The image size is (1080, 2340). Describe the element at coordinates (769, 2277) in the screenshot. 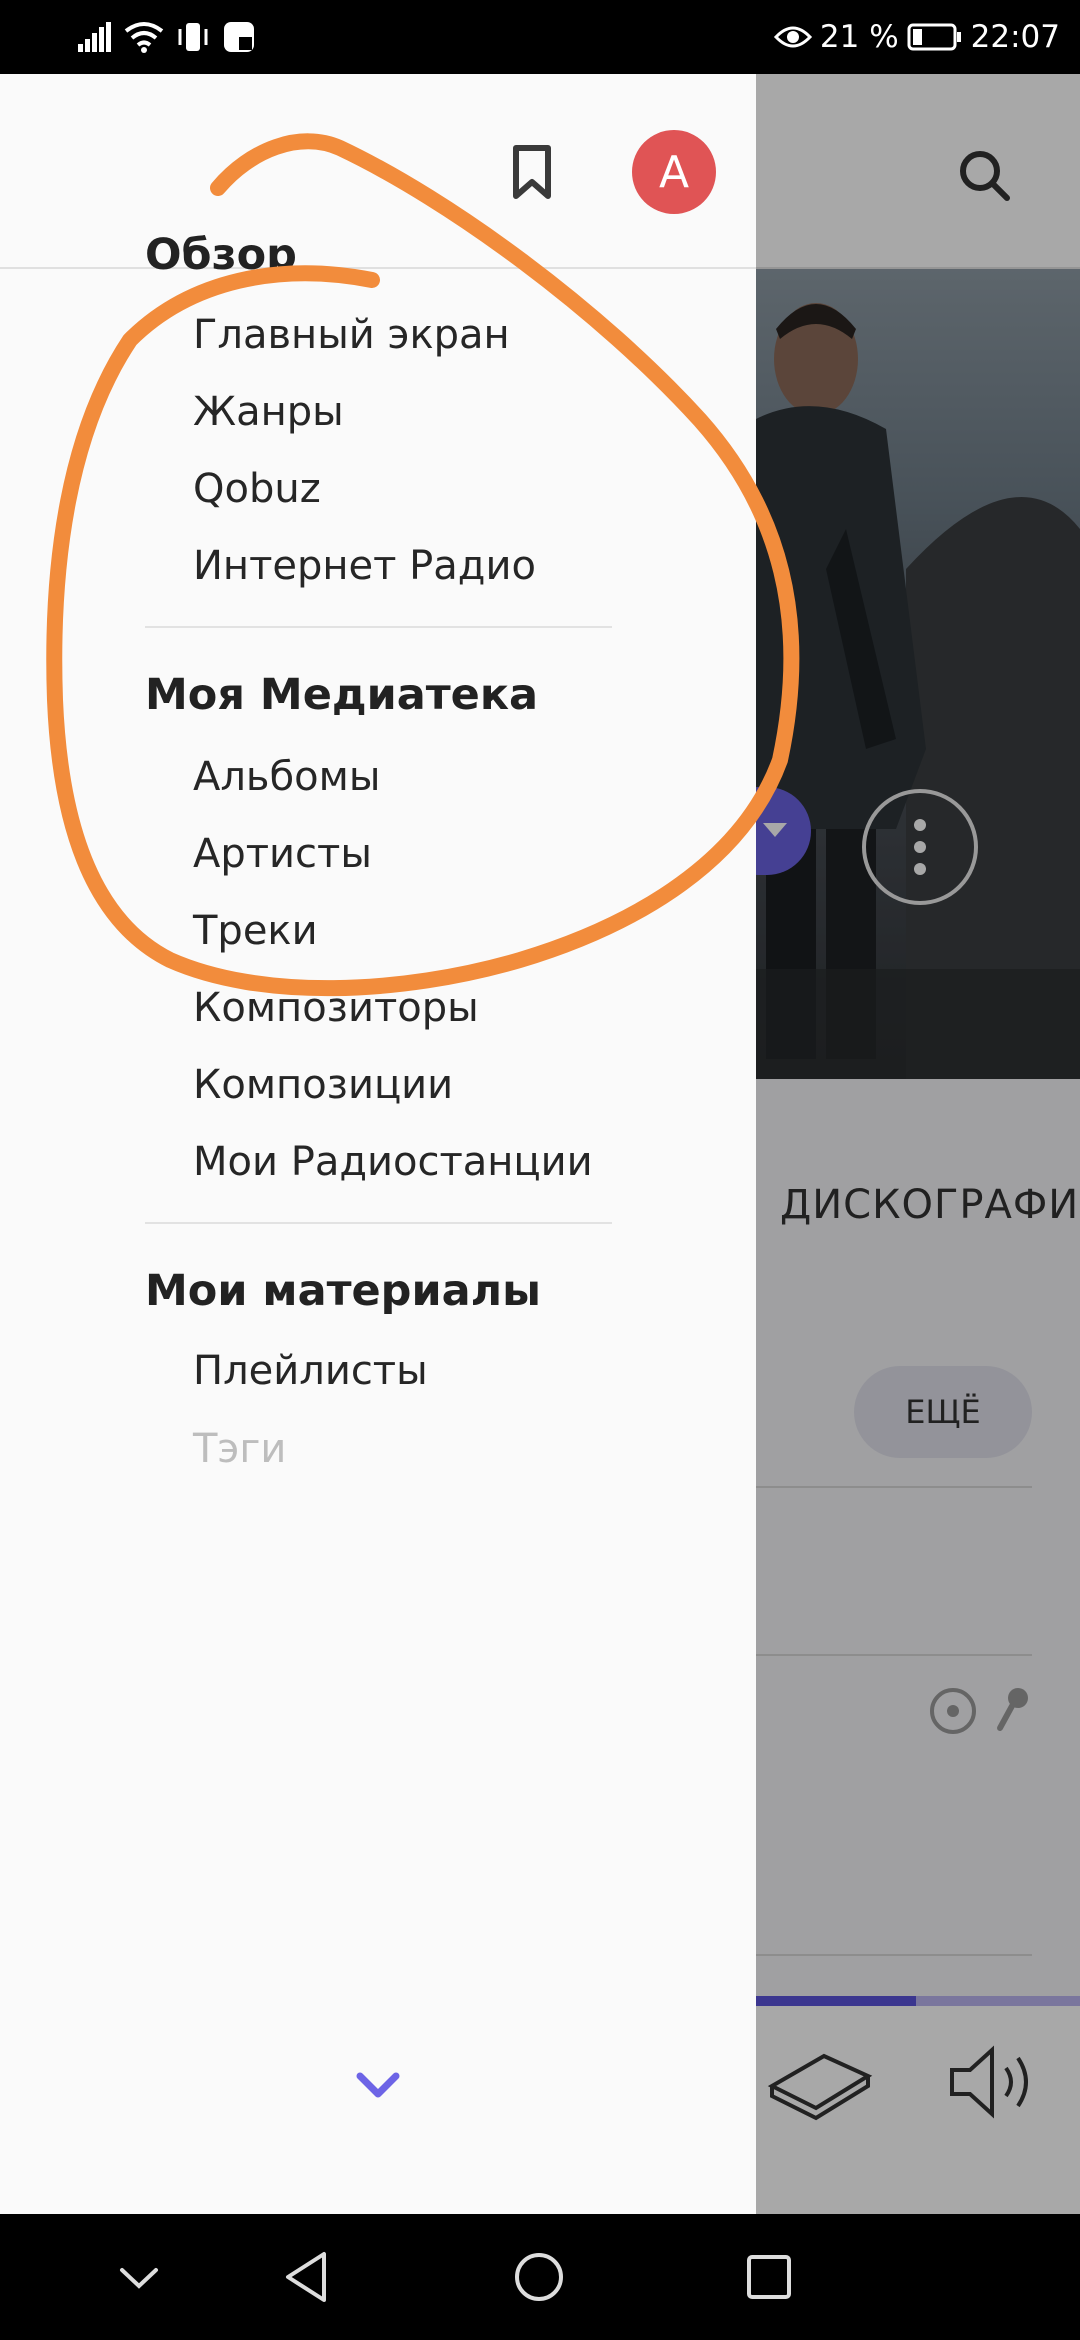

I see `recents-icon` at that location.